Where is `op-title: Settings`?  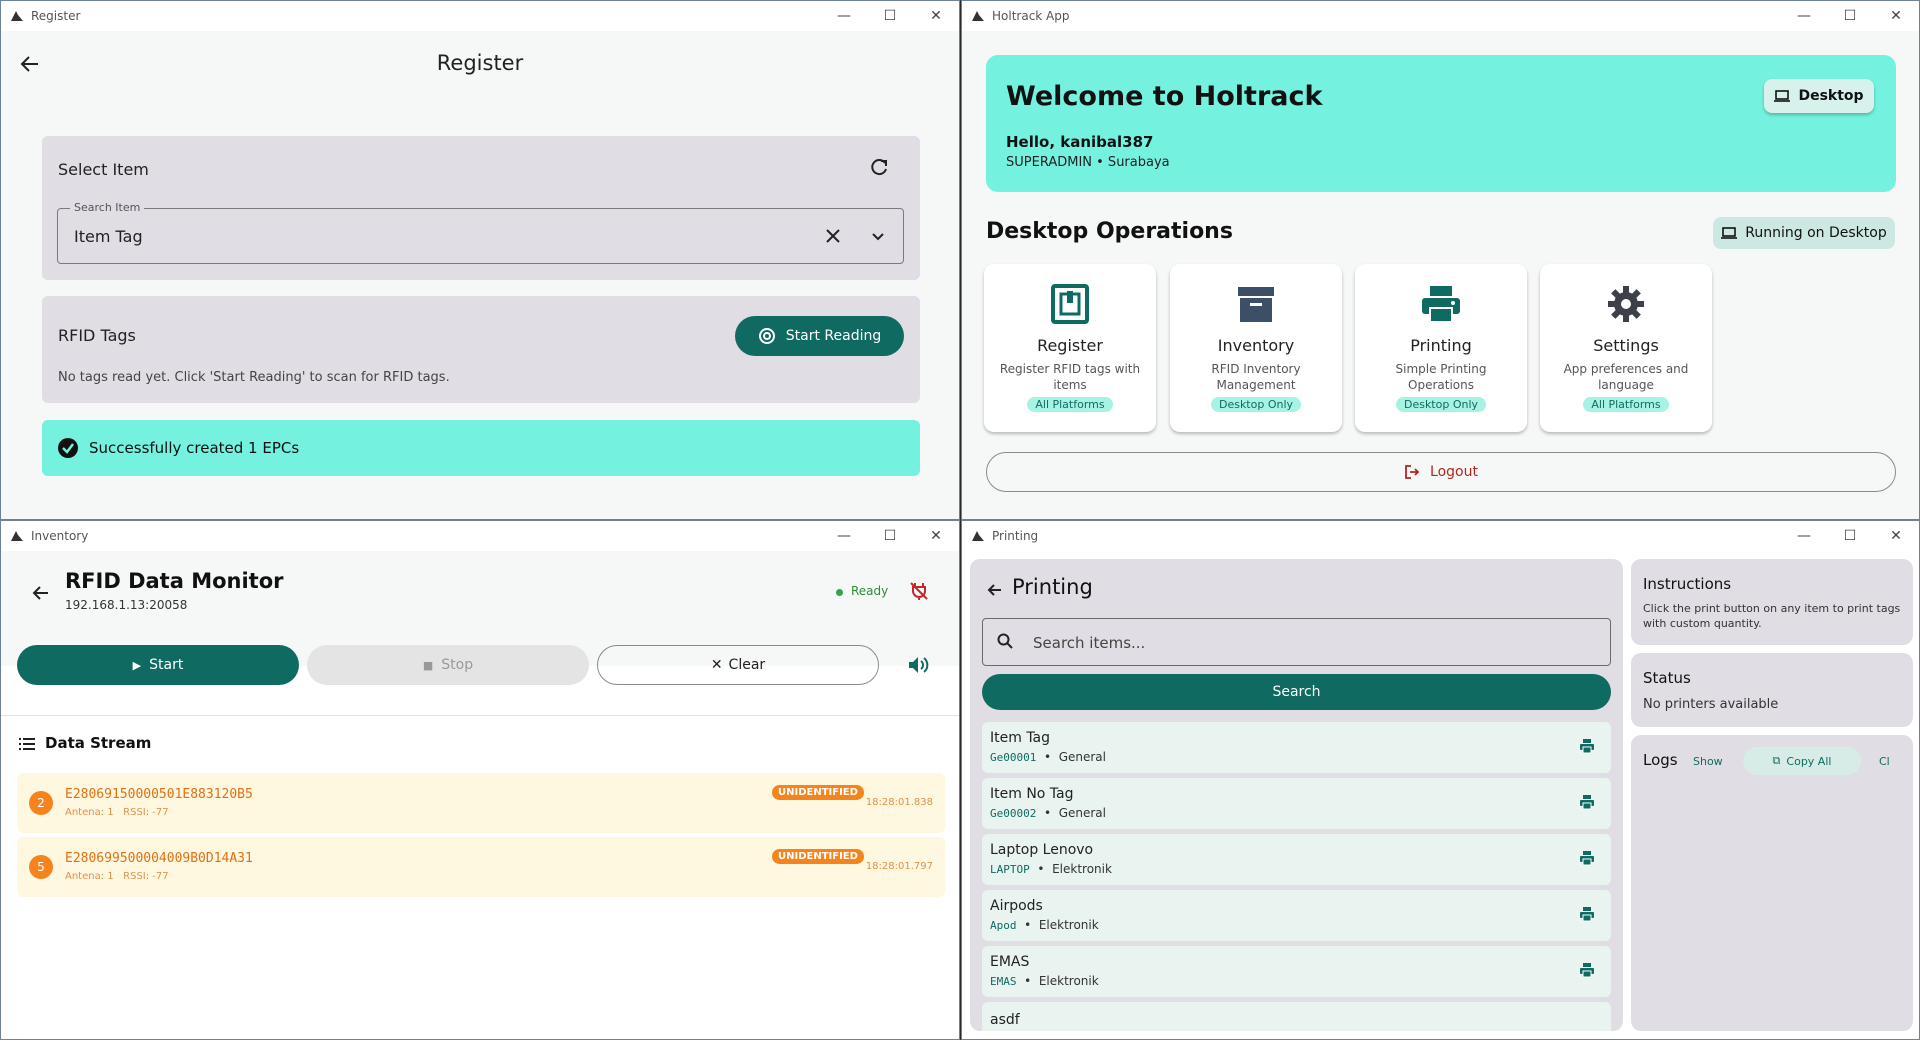 op-title: Settings is located at coordinates (1626, 345).